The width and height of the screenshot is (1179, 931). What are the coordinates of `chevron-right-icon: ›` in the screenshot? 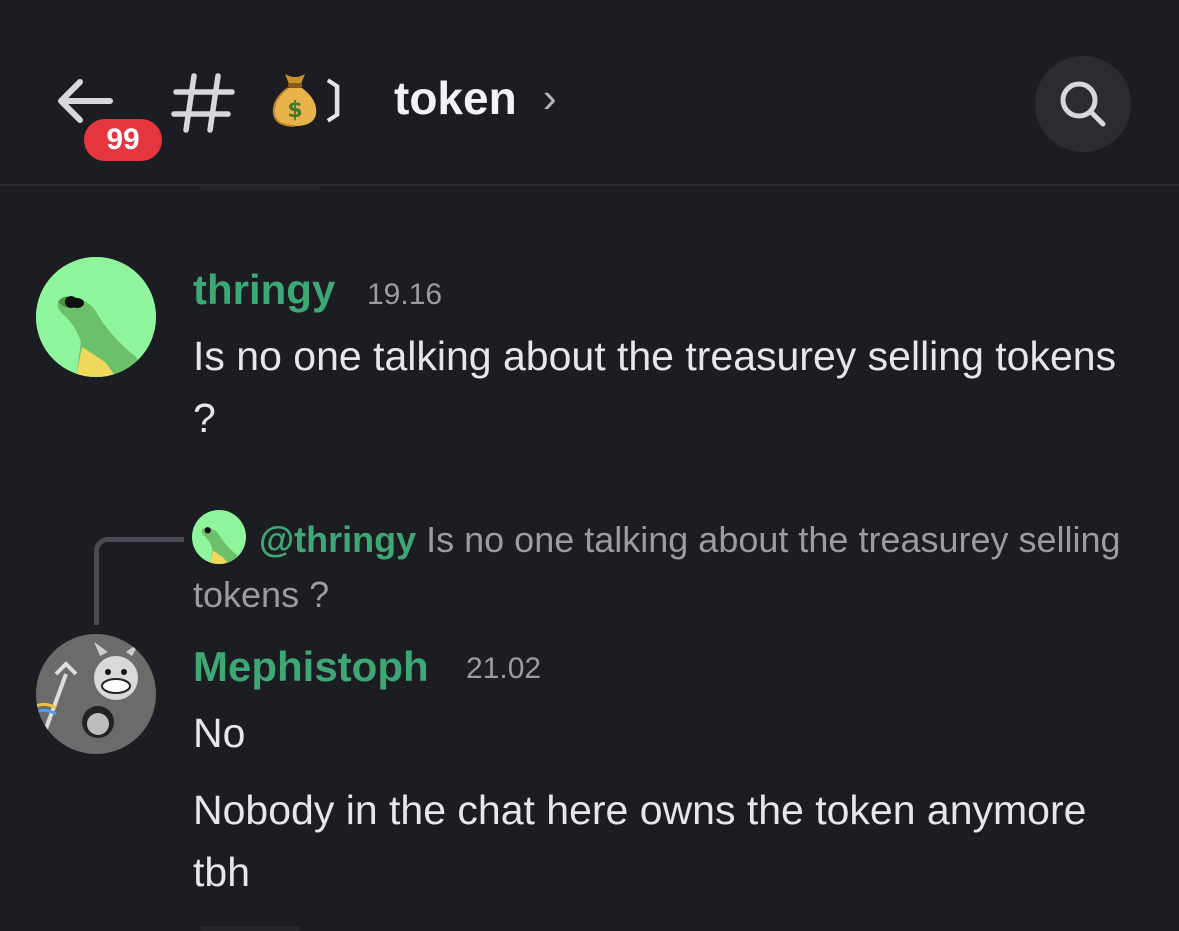 It's located at (549, 97).